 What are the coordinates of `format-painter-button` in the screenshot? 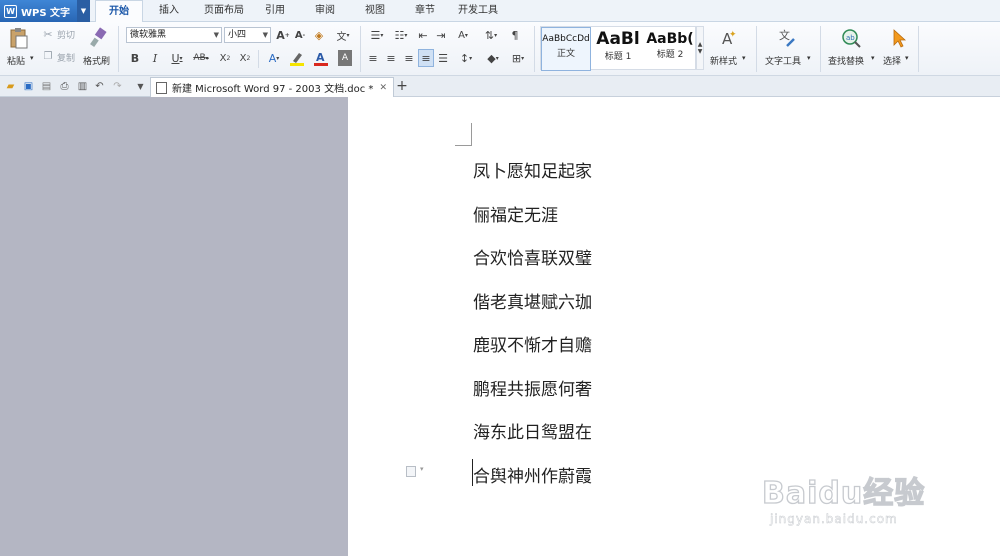 It's located at (98, 37).